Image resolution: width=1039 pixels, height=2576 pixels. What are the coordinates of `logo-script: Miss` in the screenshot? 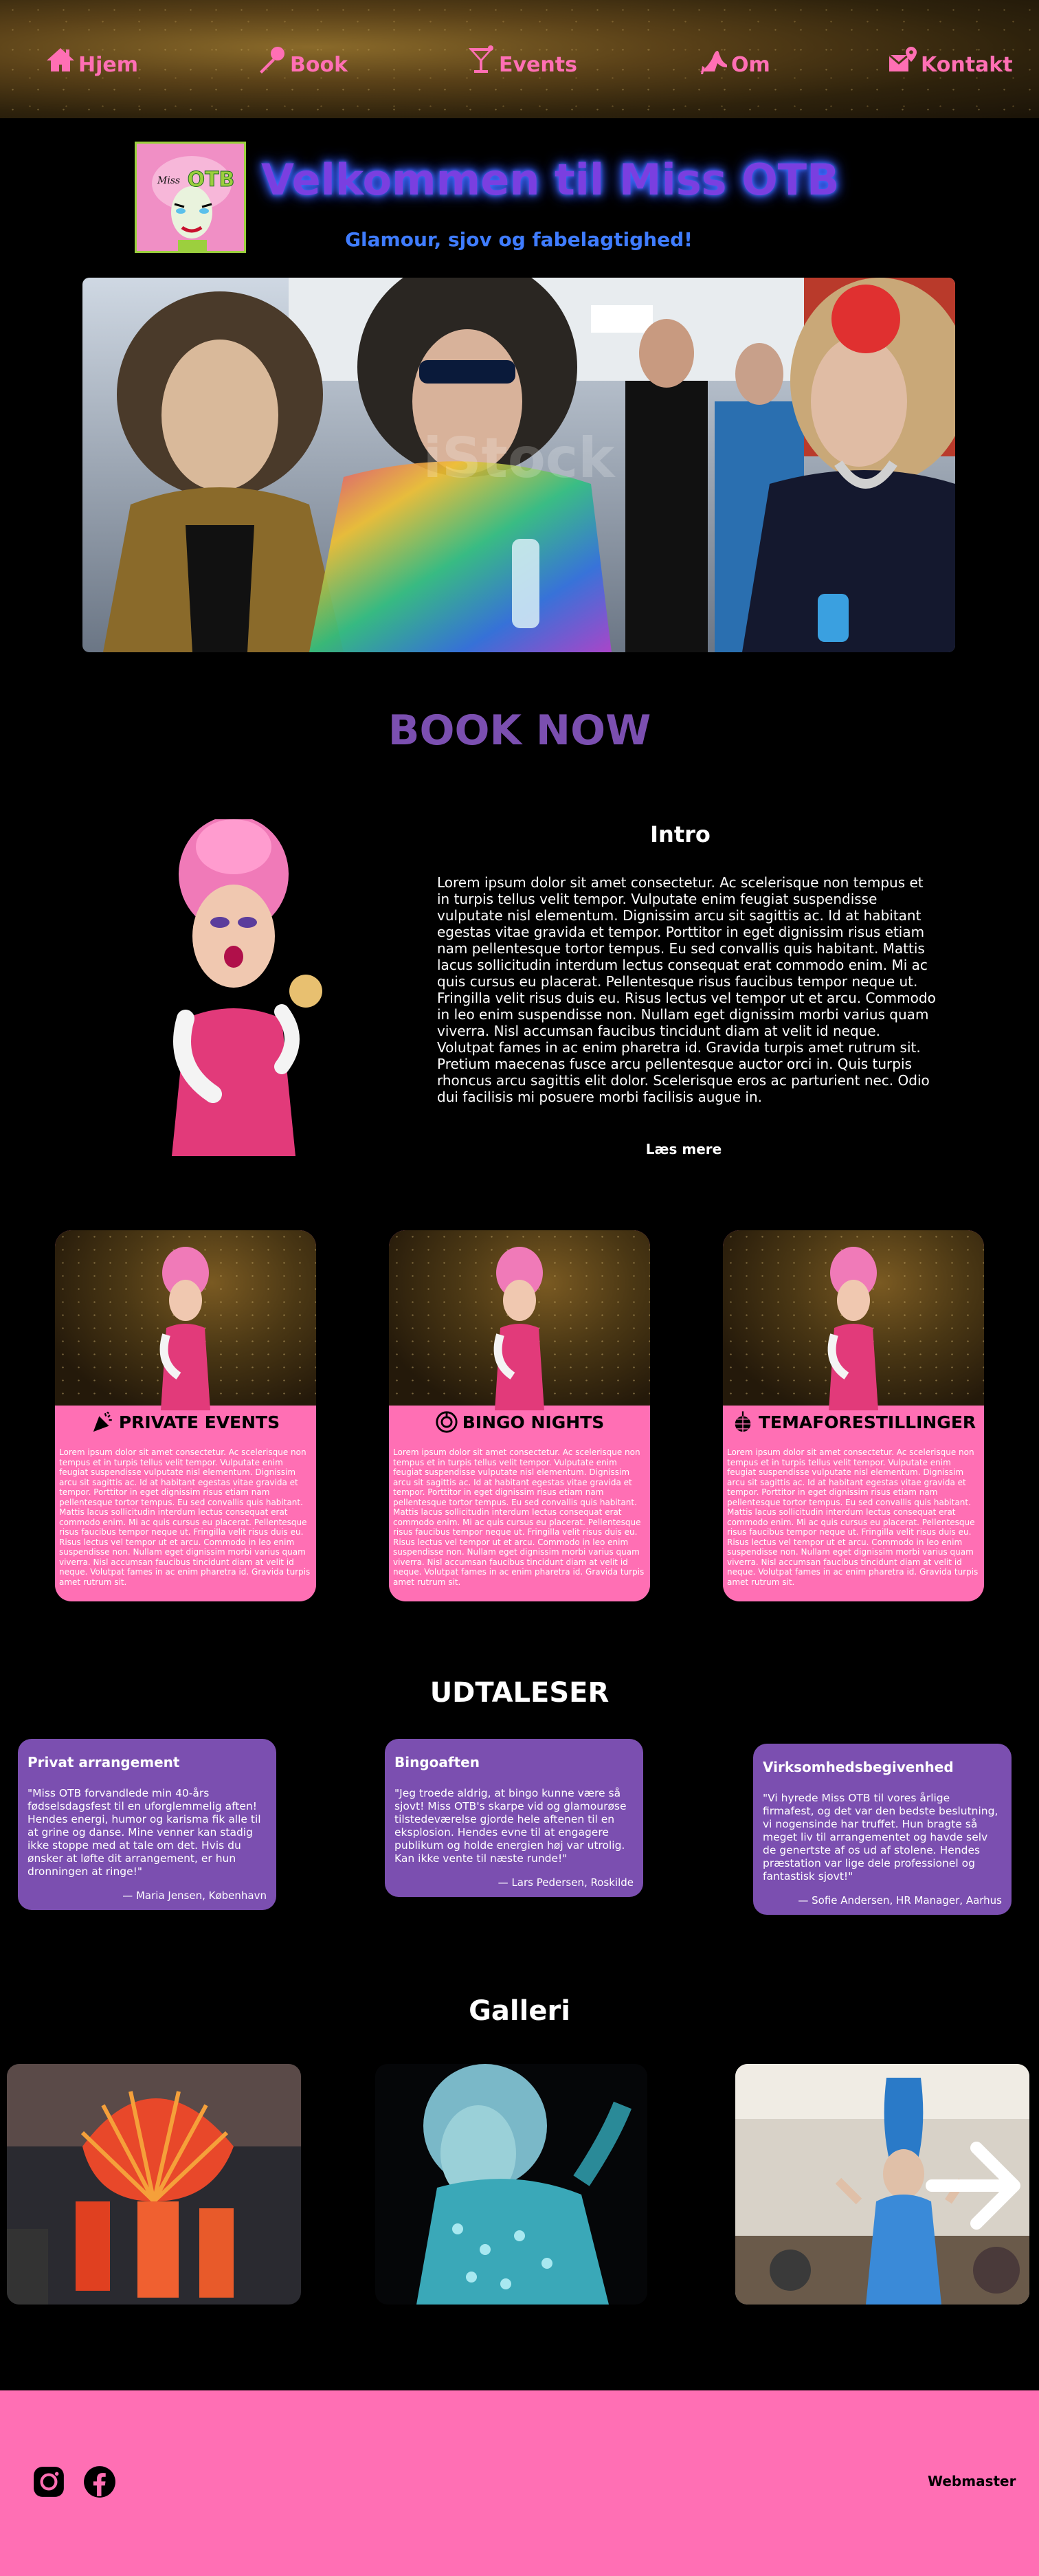 It's located at (169, 180).